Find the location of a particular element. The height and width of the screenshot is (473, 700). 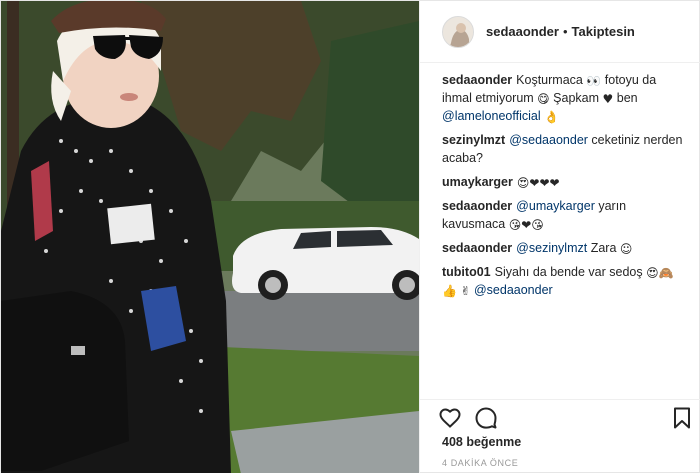

comment-item: umaykarger 😍❤❤❤ is located at coordinates (563, 182).